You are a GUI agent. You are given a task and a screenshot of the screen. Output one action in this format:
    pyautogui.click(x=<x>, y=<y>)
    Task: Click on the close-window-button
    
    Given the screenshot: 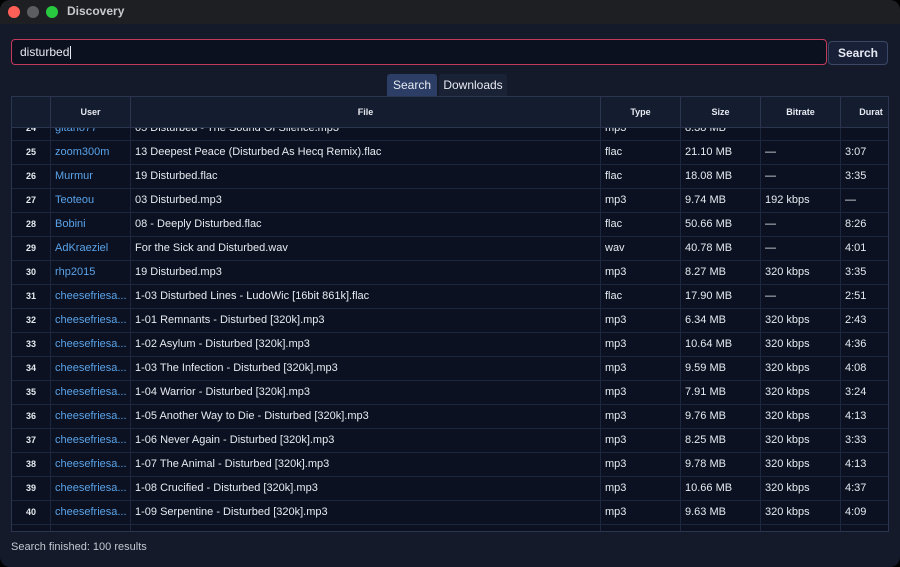 What is the action you would take?
    pyautogui.click(x=14, y=12)
    